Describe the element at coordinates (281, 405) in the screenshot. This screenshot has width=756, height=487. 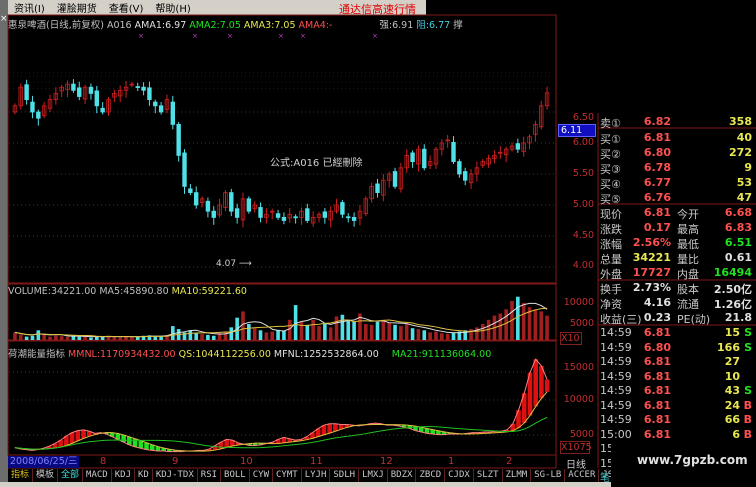
I see `mmnl-line` at that location.